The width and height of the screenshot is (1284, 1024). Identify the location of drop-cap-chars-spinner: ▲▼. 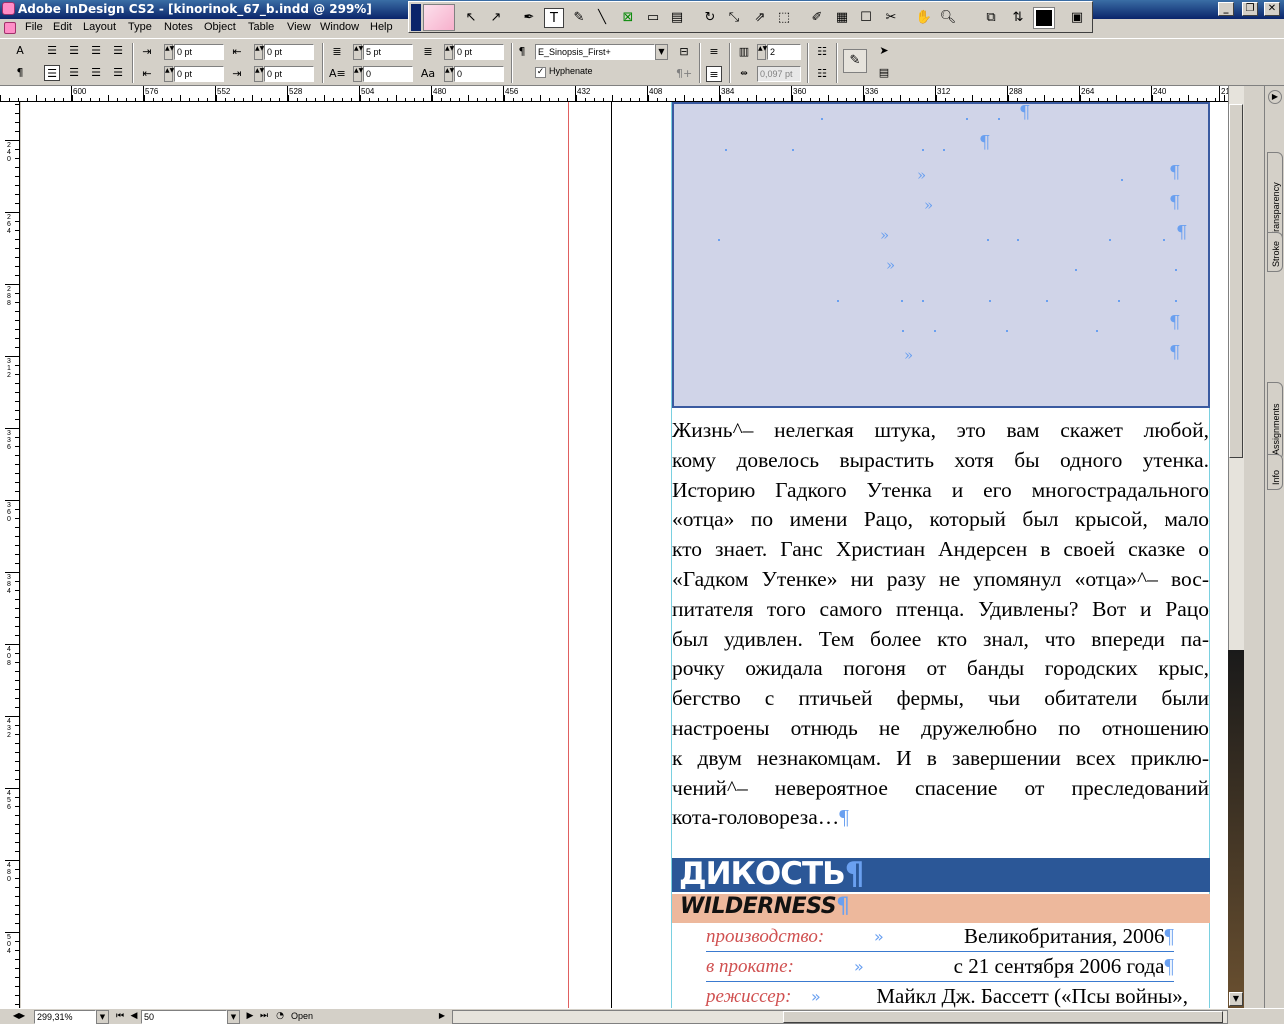
(449, 74).